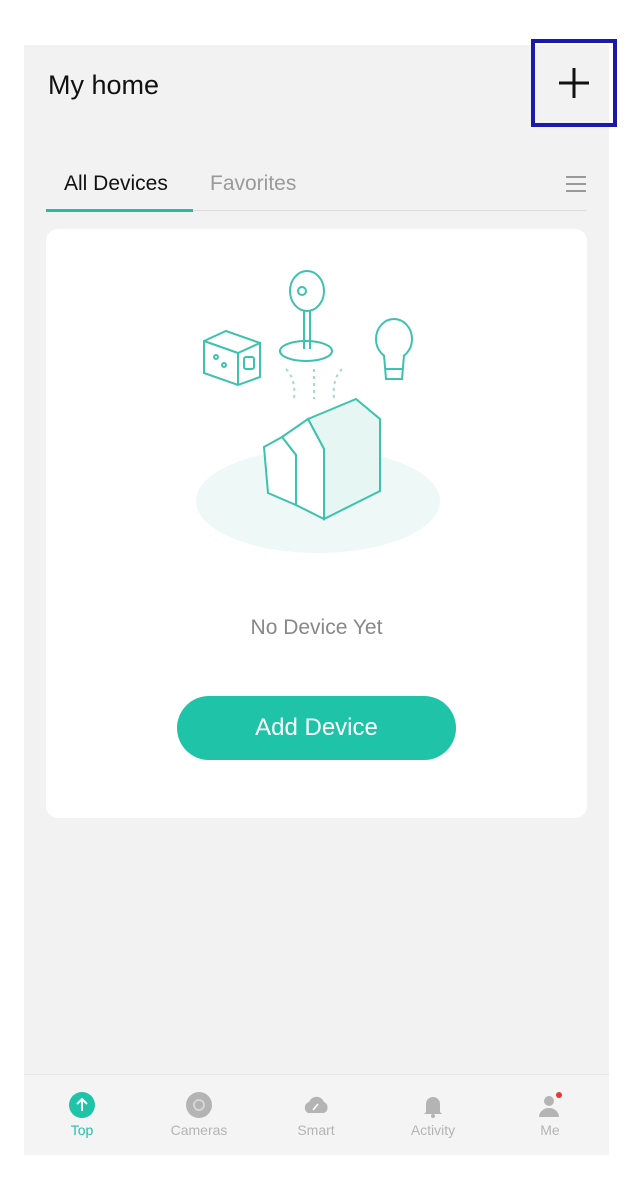 The height and width of the screenshot is (1200, 633). I want to click on bell-icon, so click(433, 1107).